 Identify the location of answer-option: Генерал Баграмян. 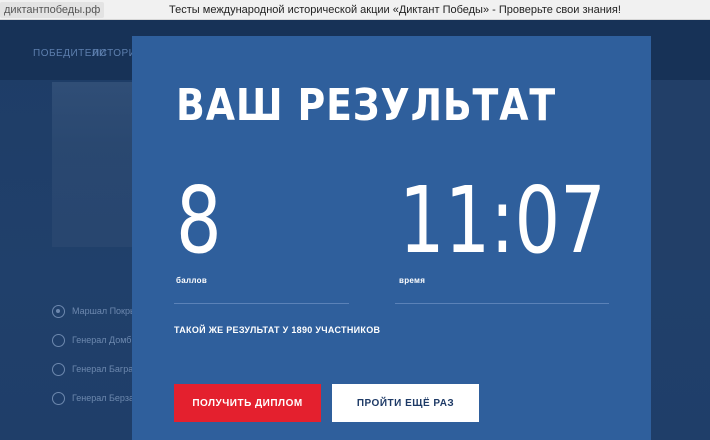
(100, 371).